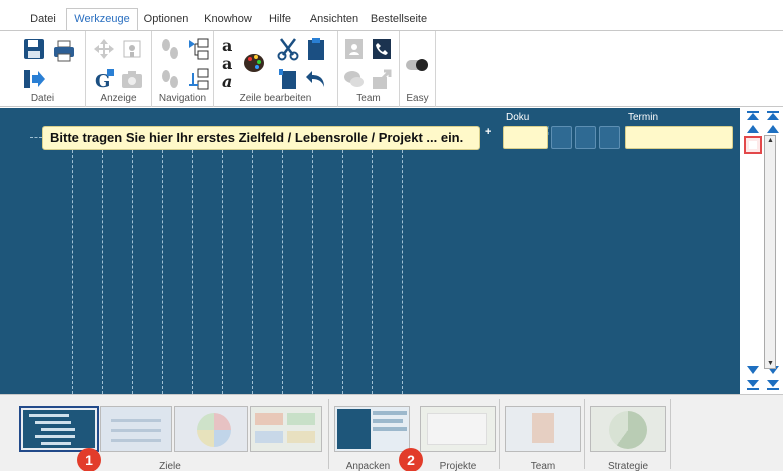  What do you see at coordinates (354, 49) in the screenshot?
I see `contacts-icon` at bounding box center [354, 49].